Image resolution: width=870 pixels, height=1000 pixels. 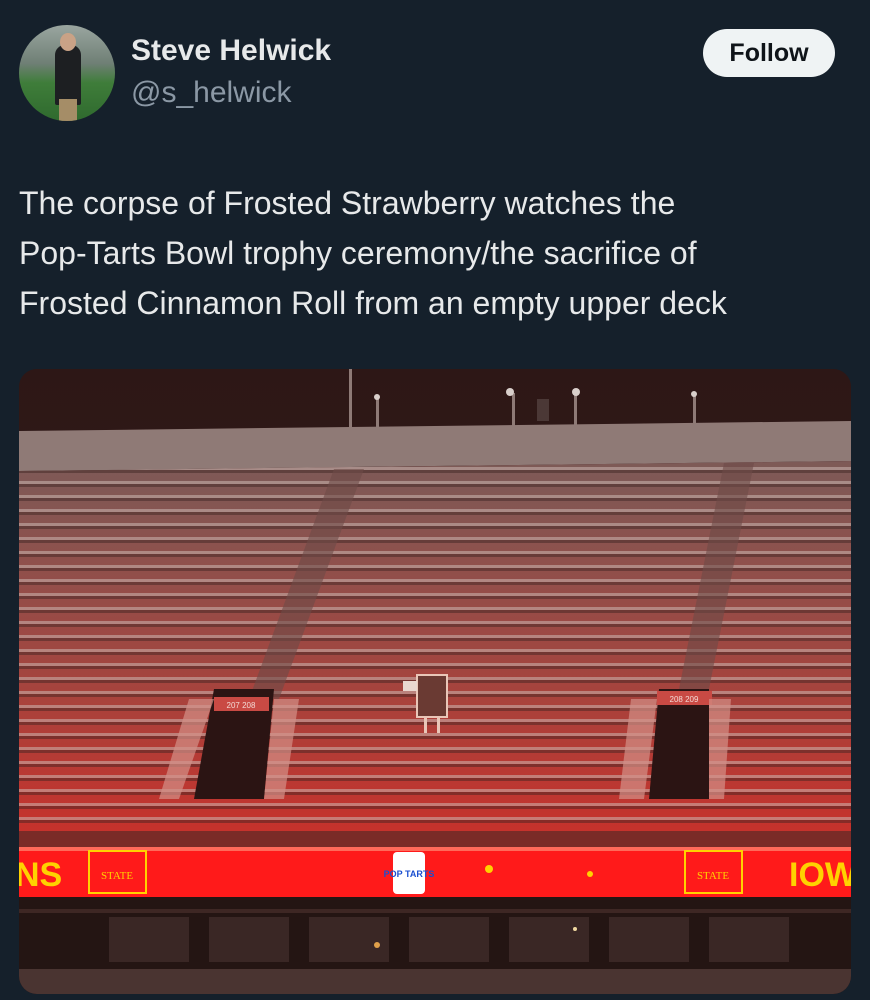 What do you see at coordinates (68, 42) in the screenshot?
I see `avatar-head` at bounding box center [68, 42].